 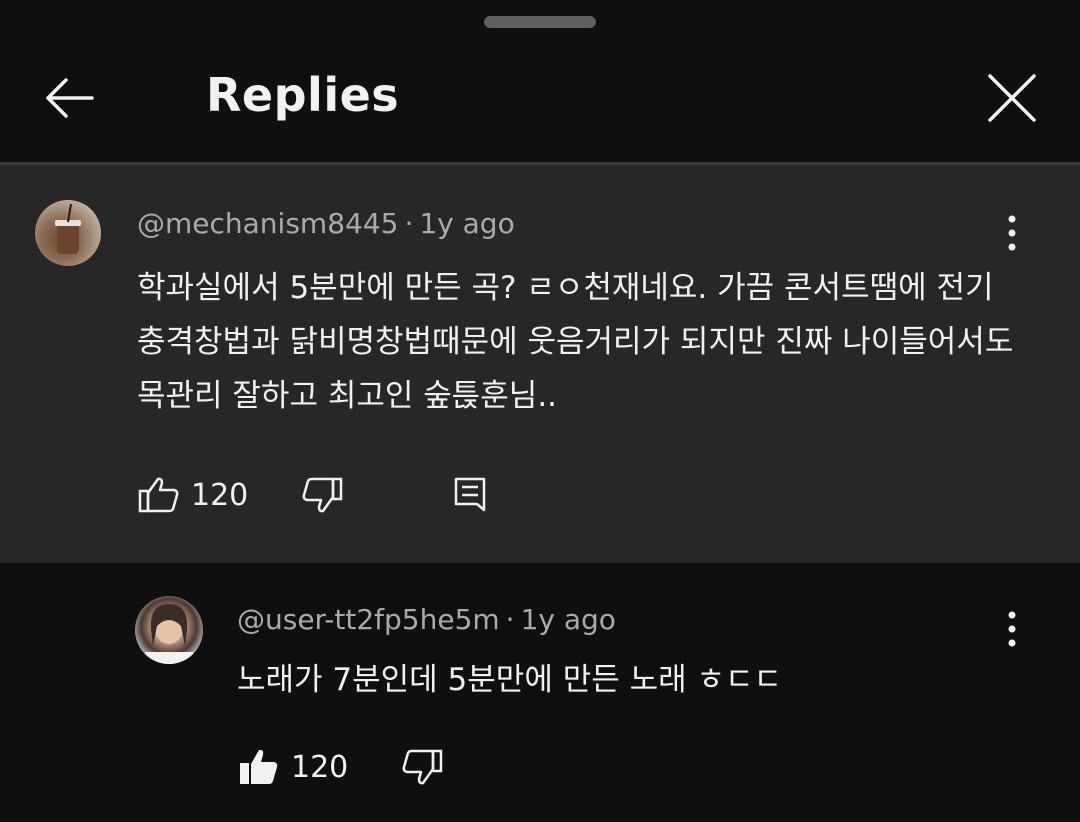 I want to click on comment-text: 노래가 7분인데 5분만에 만든 노래 ㅎㄷㄷ, so click(x=510, y=680).